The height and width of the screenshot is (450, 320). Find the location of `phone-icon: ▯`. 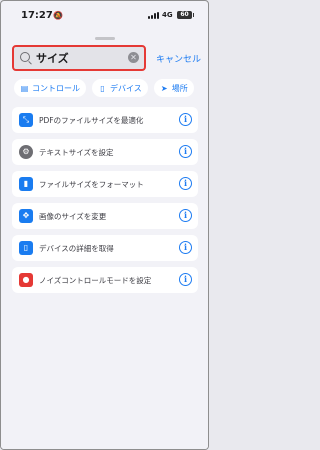

phone-icon: ▯ is located at coordinates (102, 88).